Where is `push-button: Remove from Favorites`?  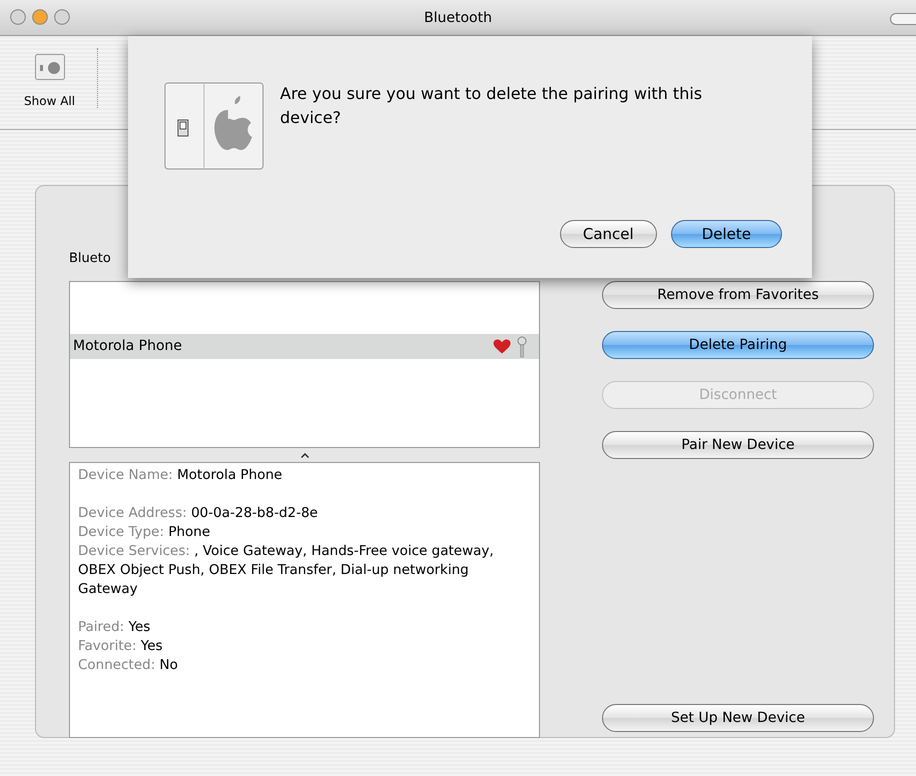 push-button: Remove from Favorites is located at coordinates (738, 295).